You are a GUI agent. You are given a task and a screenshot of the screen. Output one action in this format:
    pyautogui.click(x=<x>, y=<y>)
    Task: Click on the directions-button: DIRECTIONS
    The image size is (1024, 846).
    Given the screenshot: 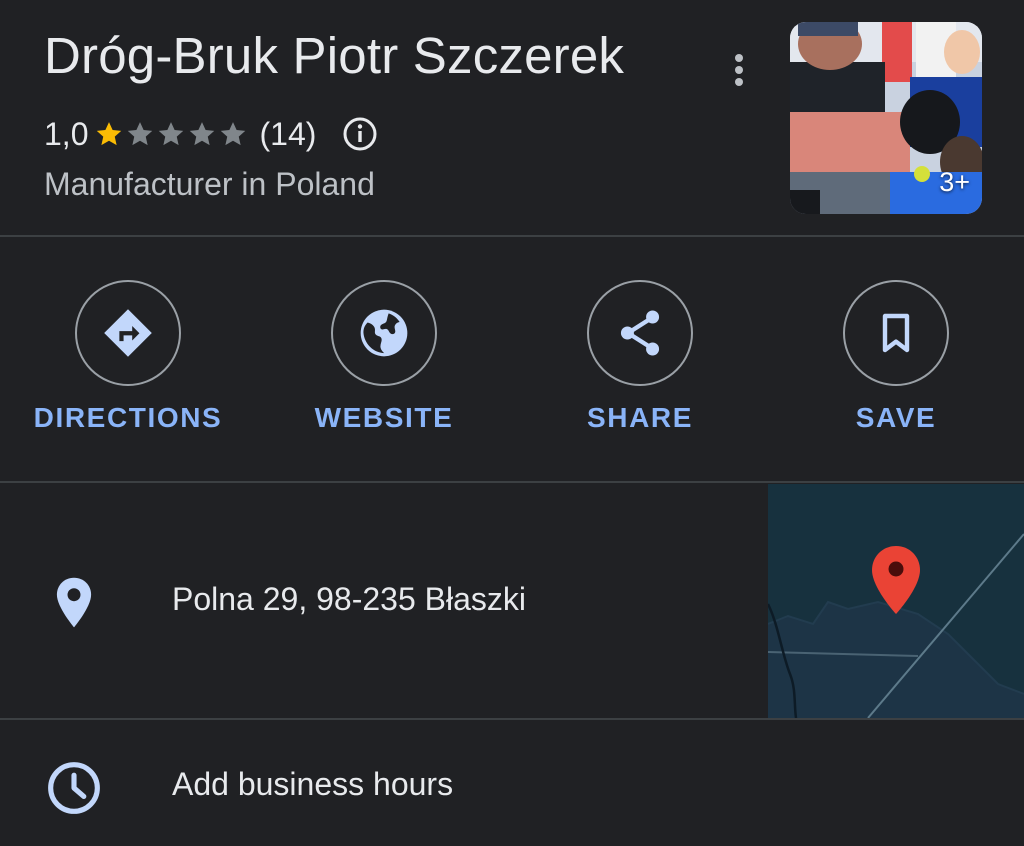 What is the action you would take?
    pyautogui.click(x=128, y=357)
    